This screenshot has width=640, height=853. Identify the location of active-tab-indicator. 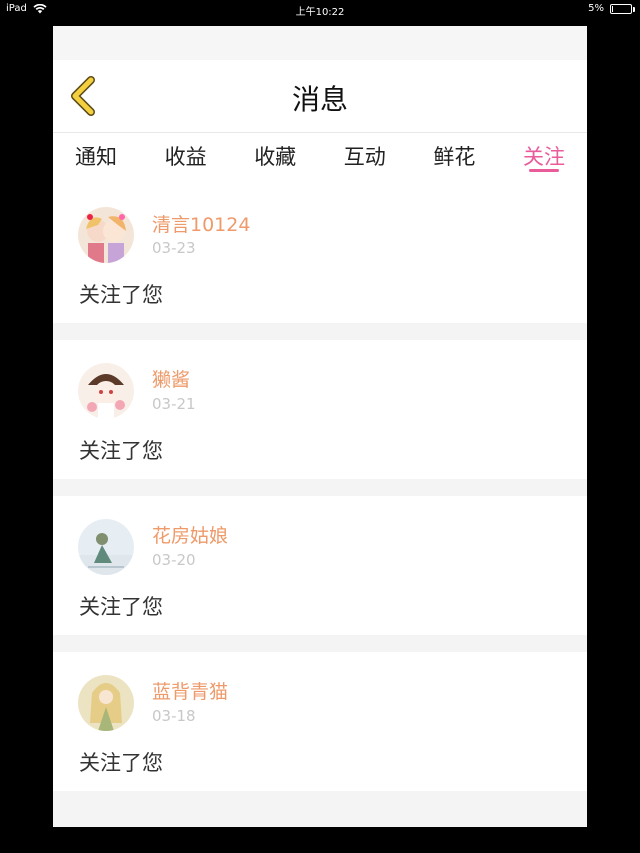
(543, 170).